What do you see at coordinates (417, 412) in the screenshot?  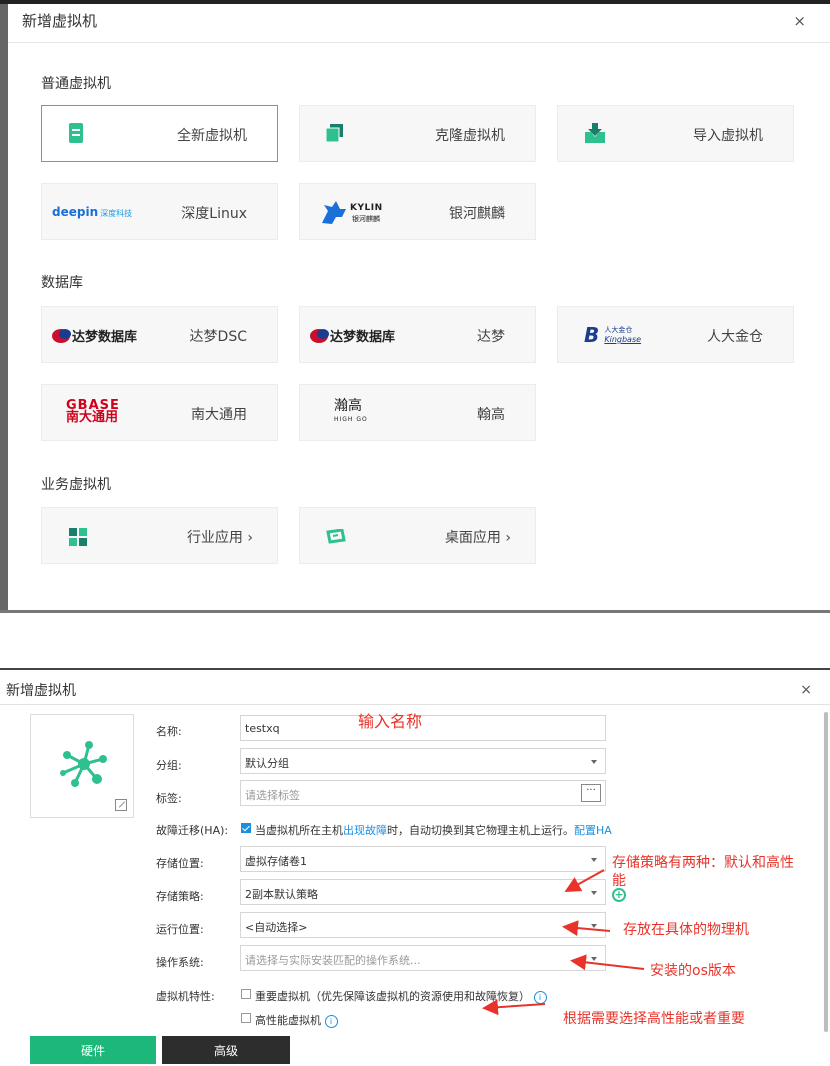 I see `card-highgo: 瀚高 HIGH GO 翰高` at bounding box center [417, 412].